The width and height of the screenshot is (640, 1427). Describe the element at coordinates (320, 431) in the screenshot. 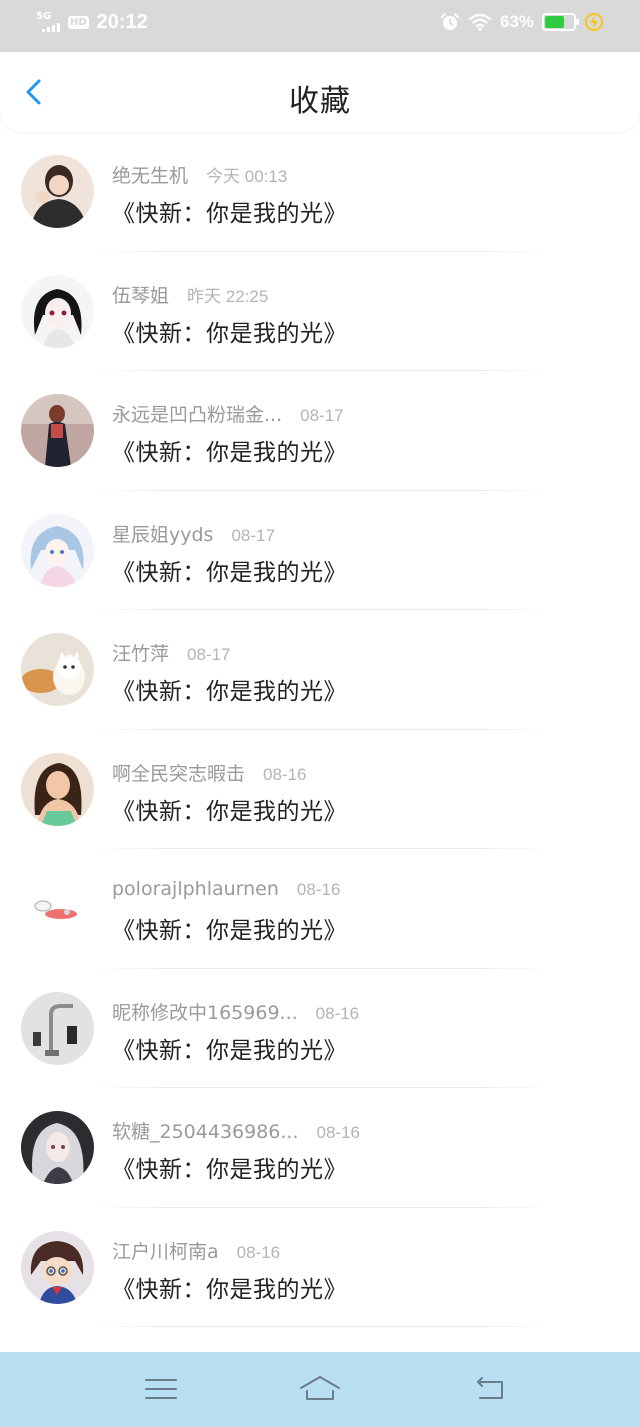

I see `list-item: 永远是凹凸粉瑞金... 08-17 《快新：你是我的光》` at that location.